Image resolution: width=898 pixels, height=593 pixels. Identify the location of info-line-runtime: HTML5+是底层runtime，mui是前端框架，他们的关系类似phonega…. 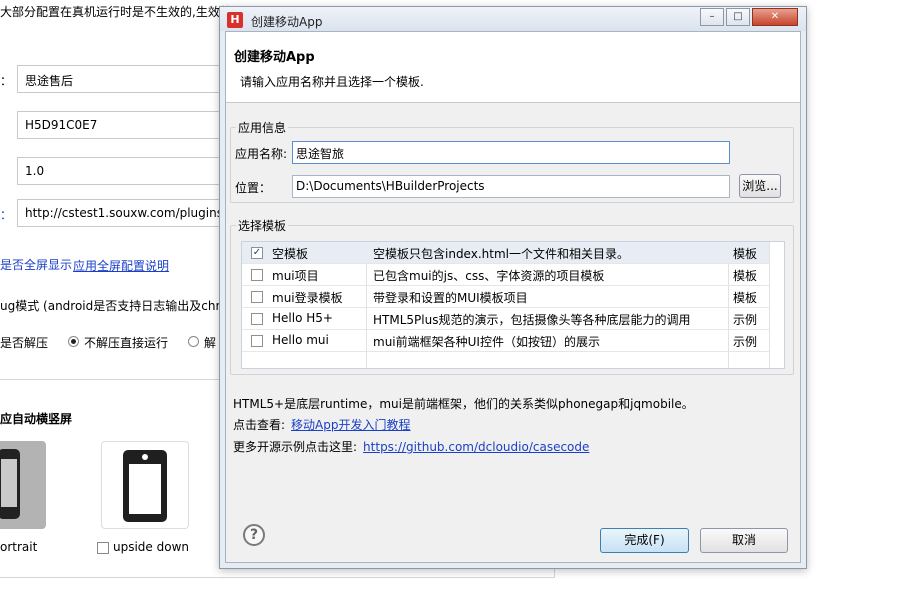
(463, 404).